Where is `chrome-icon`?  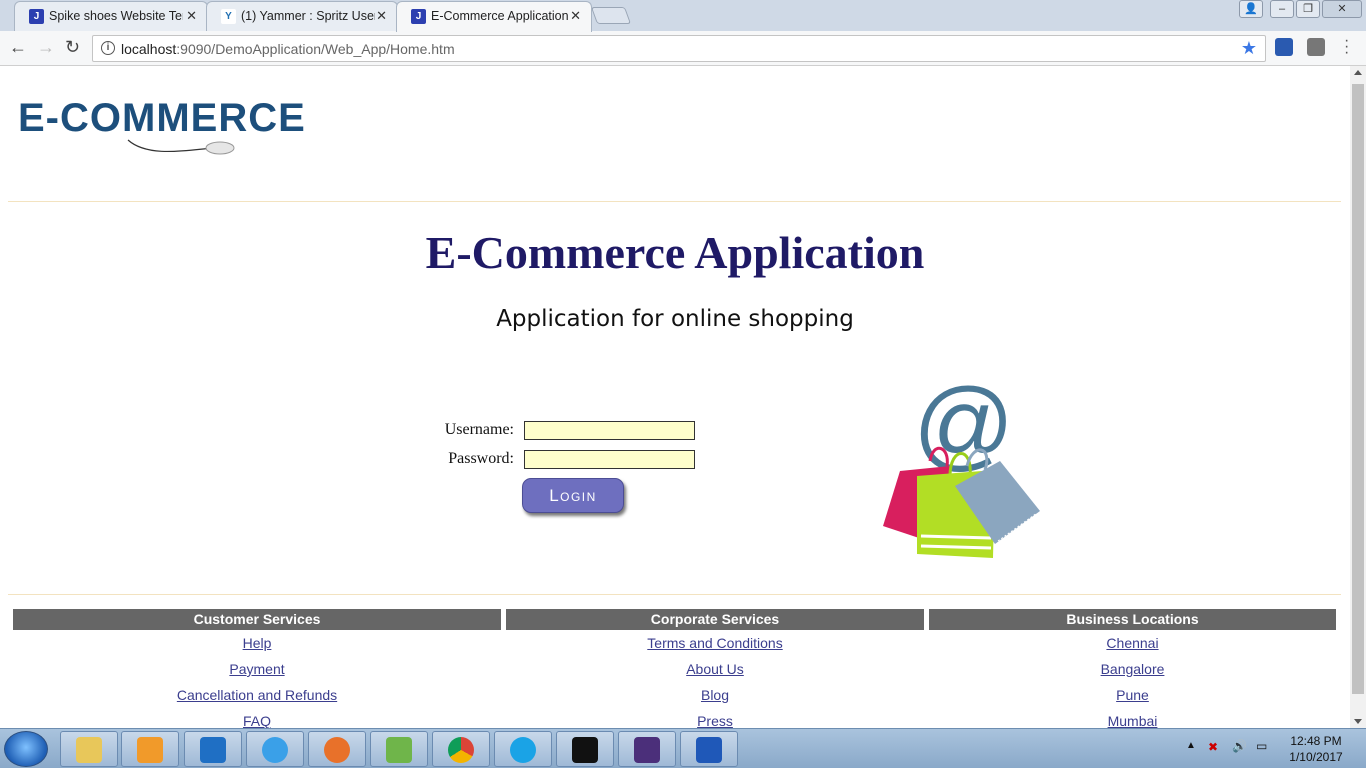 chrome-icon is located at coordinates (461, 749).